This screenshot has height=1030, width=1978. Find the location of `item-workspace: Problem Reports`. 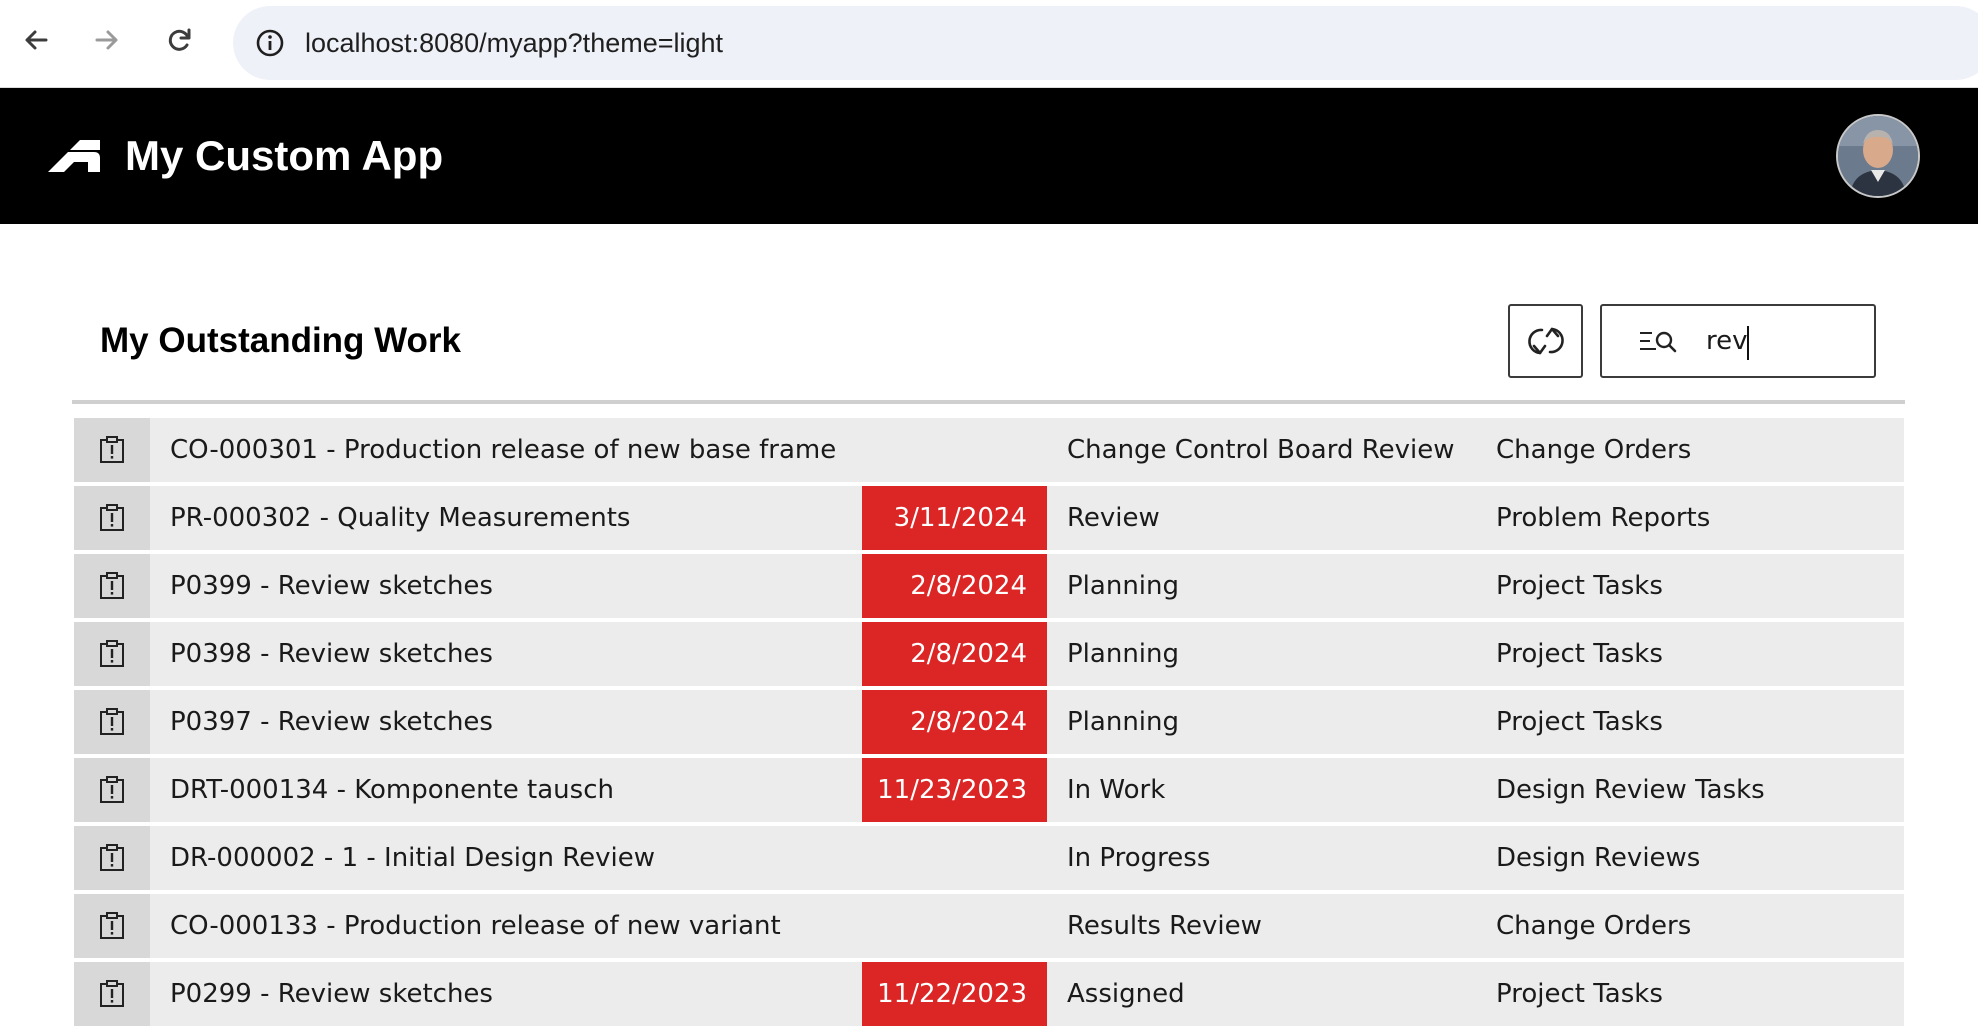

item-workspace: Problem Reports is located at coordinates (1603, 518).